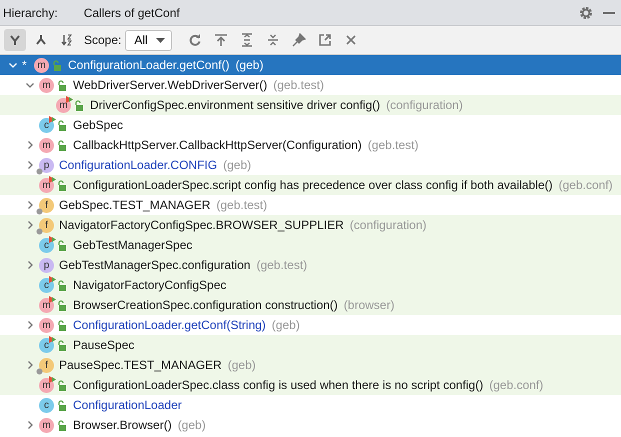 The height and width of the screenshot is (437, 621). What do you see at coordinates (278, 385) in the screenshot?
I see `method-name: ConfigurationLoaderSpec.class config is used when there is no script config()` at bounding box center [278, 385].